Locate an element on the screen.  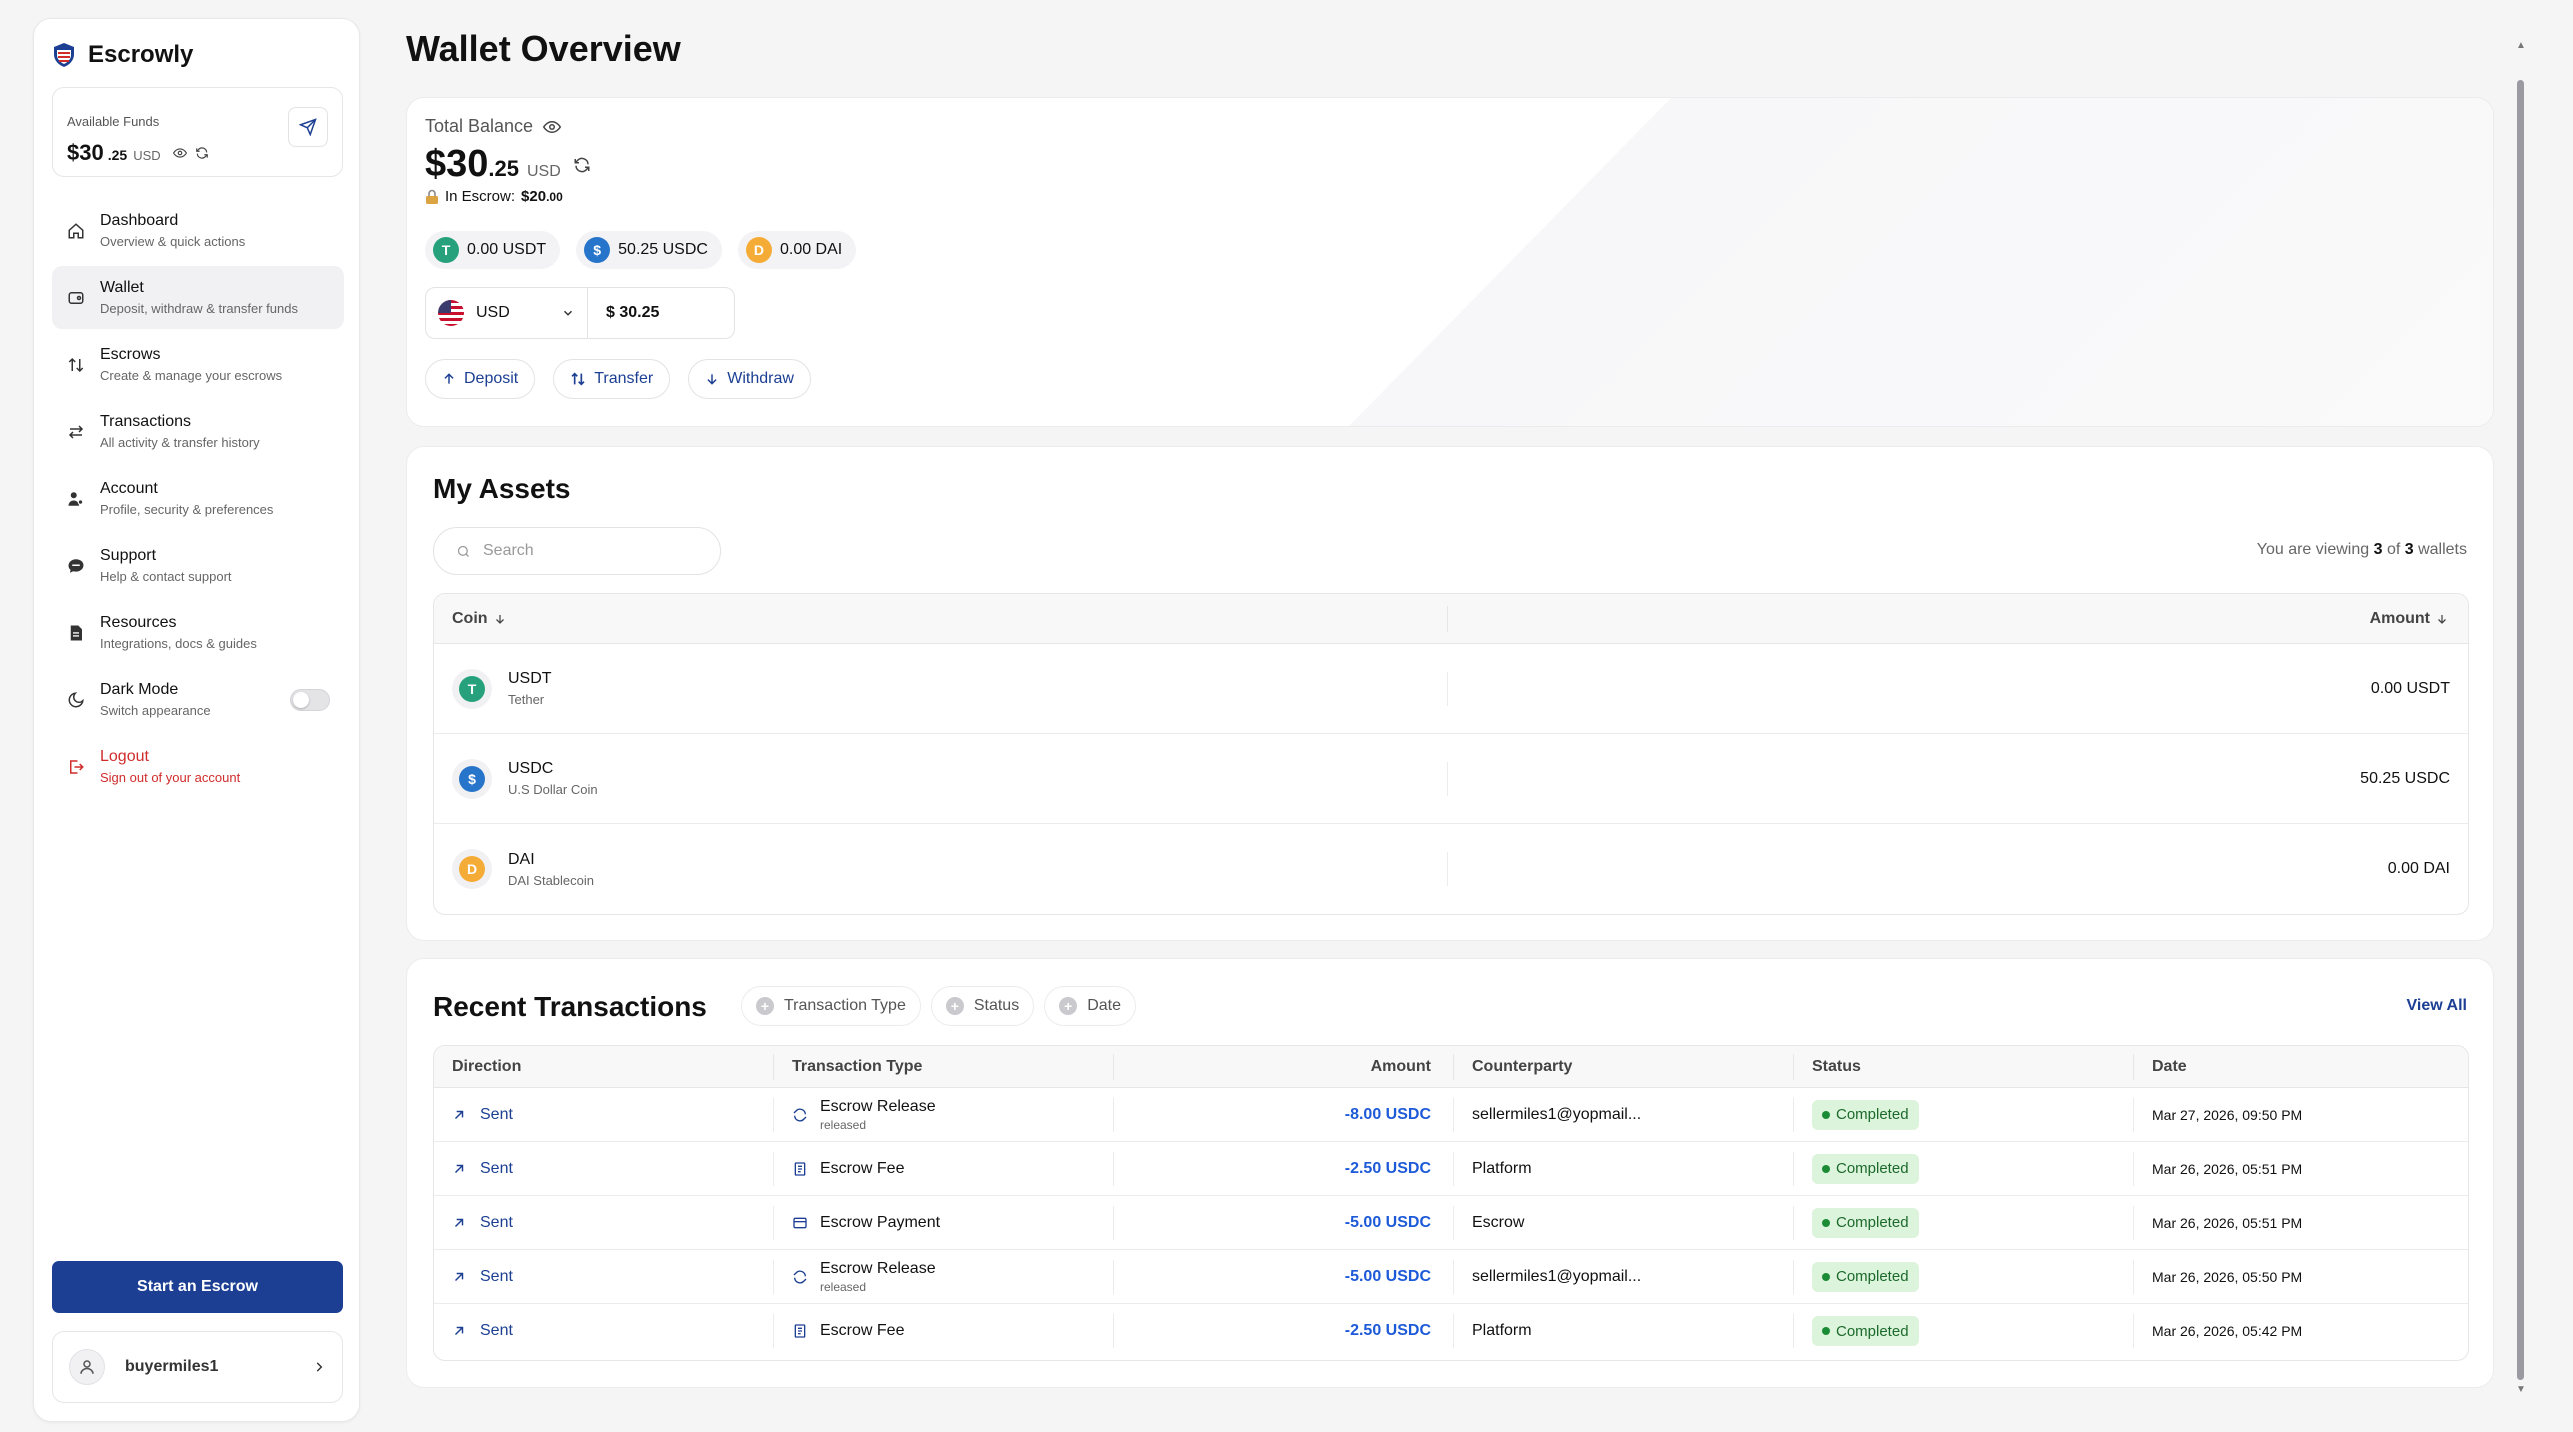
nav-title: Dashboard is located at coordinates (139, 220).